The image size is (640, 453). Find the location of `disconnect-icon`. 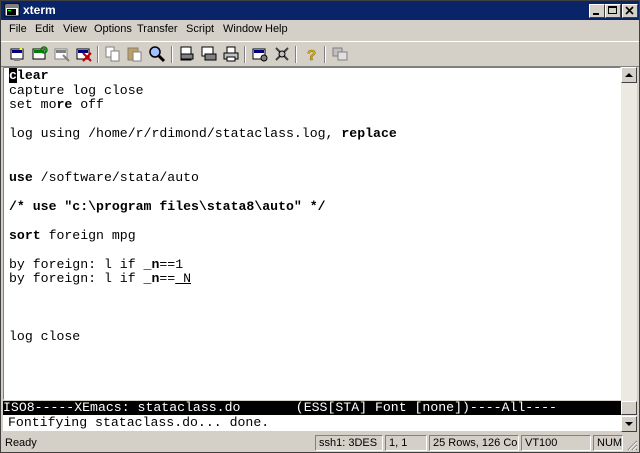

disconnect-icon is located at coordinates (62, 55).